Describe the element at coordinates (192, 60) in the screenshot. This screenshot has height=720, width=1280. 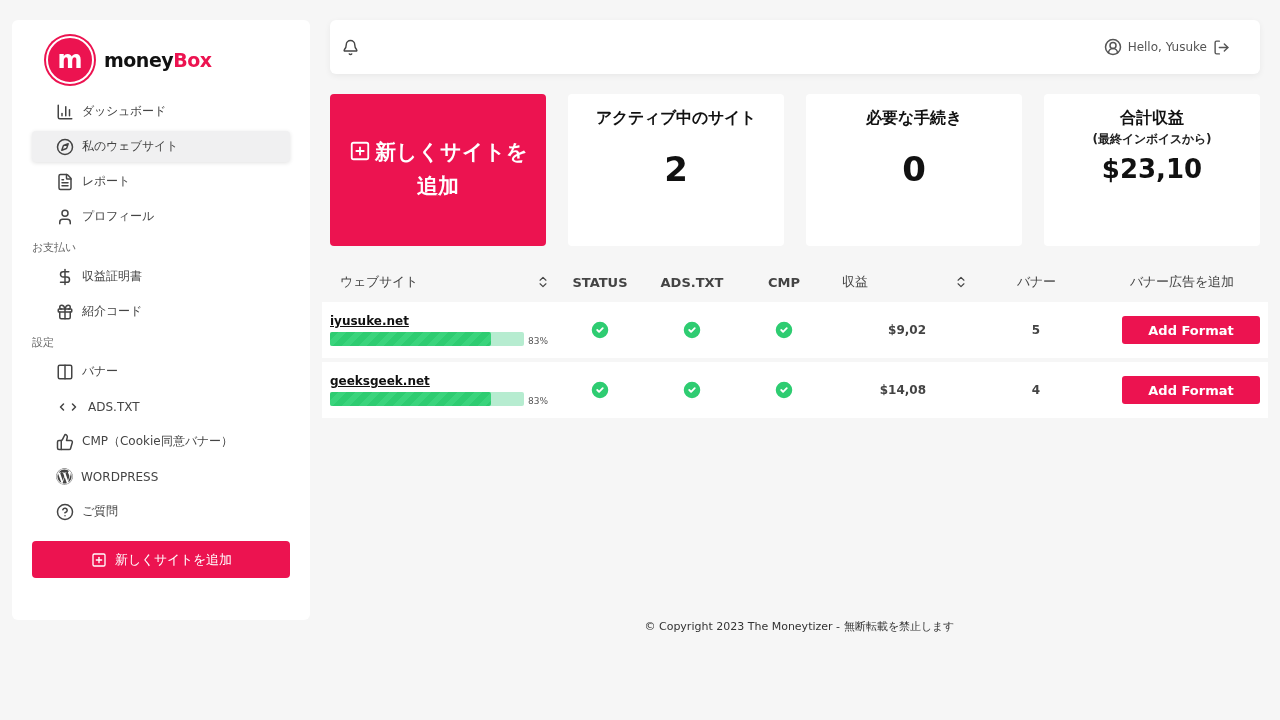
I see `logo-text: Box` at that location.